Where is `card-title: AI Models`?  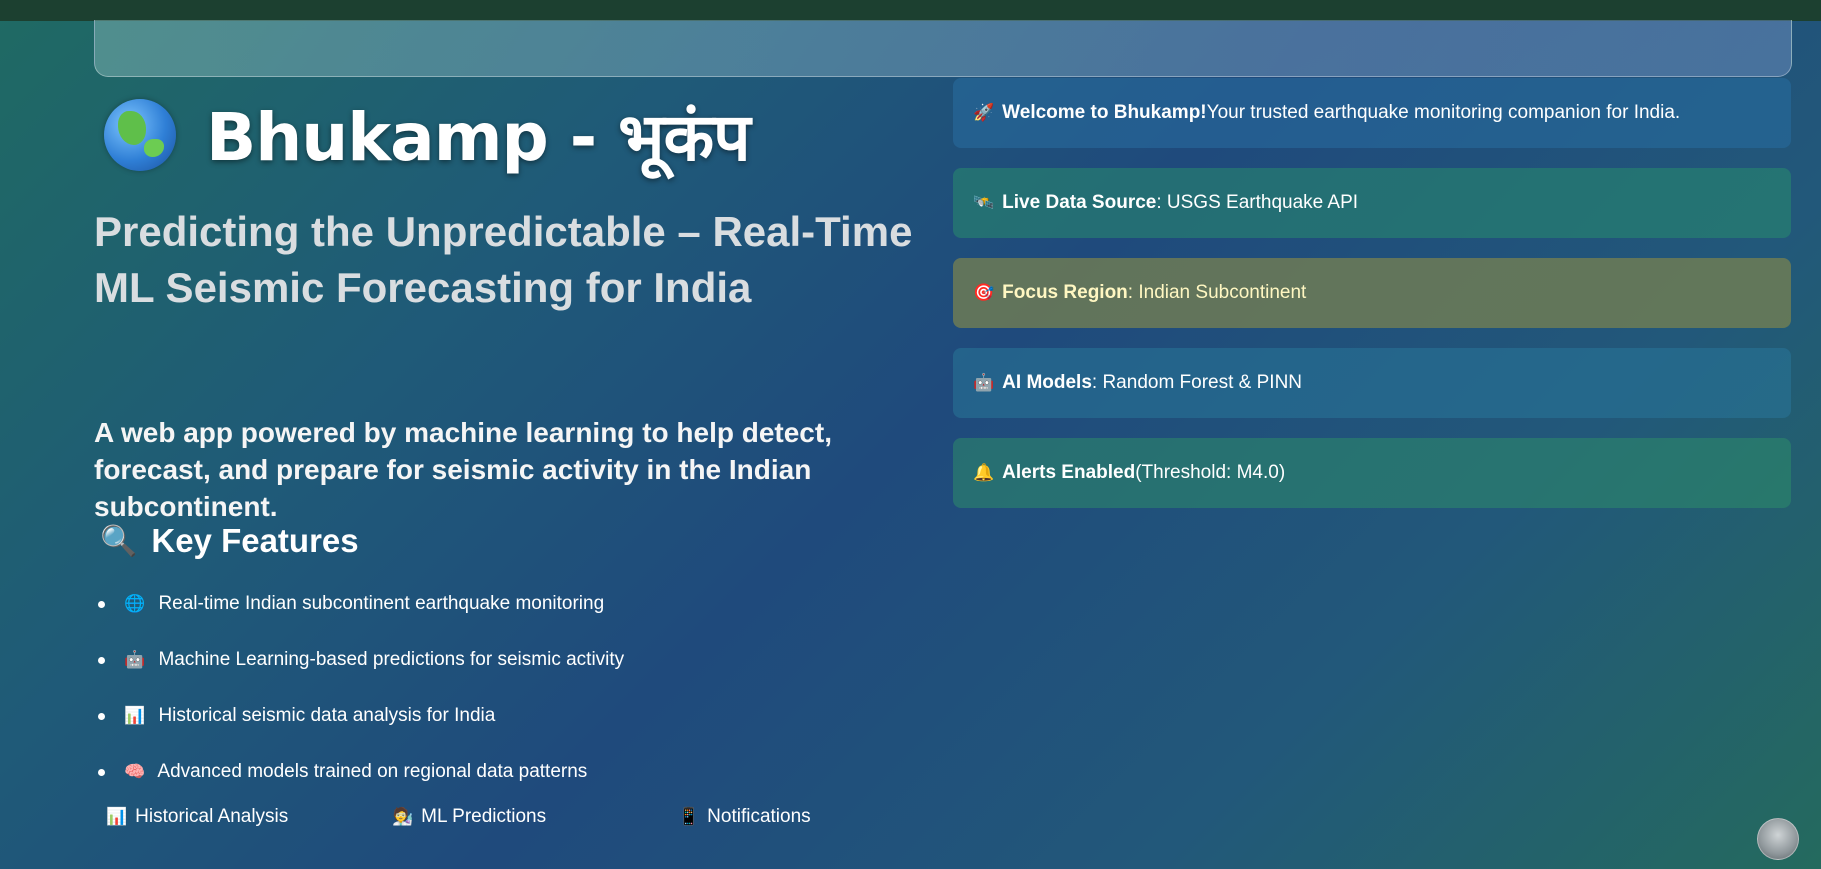 card-title: AI Models is located at coordinates (1047, 382).